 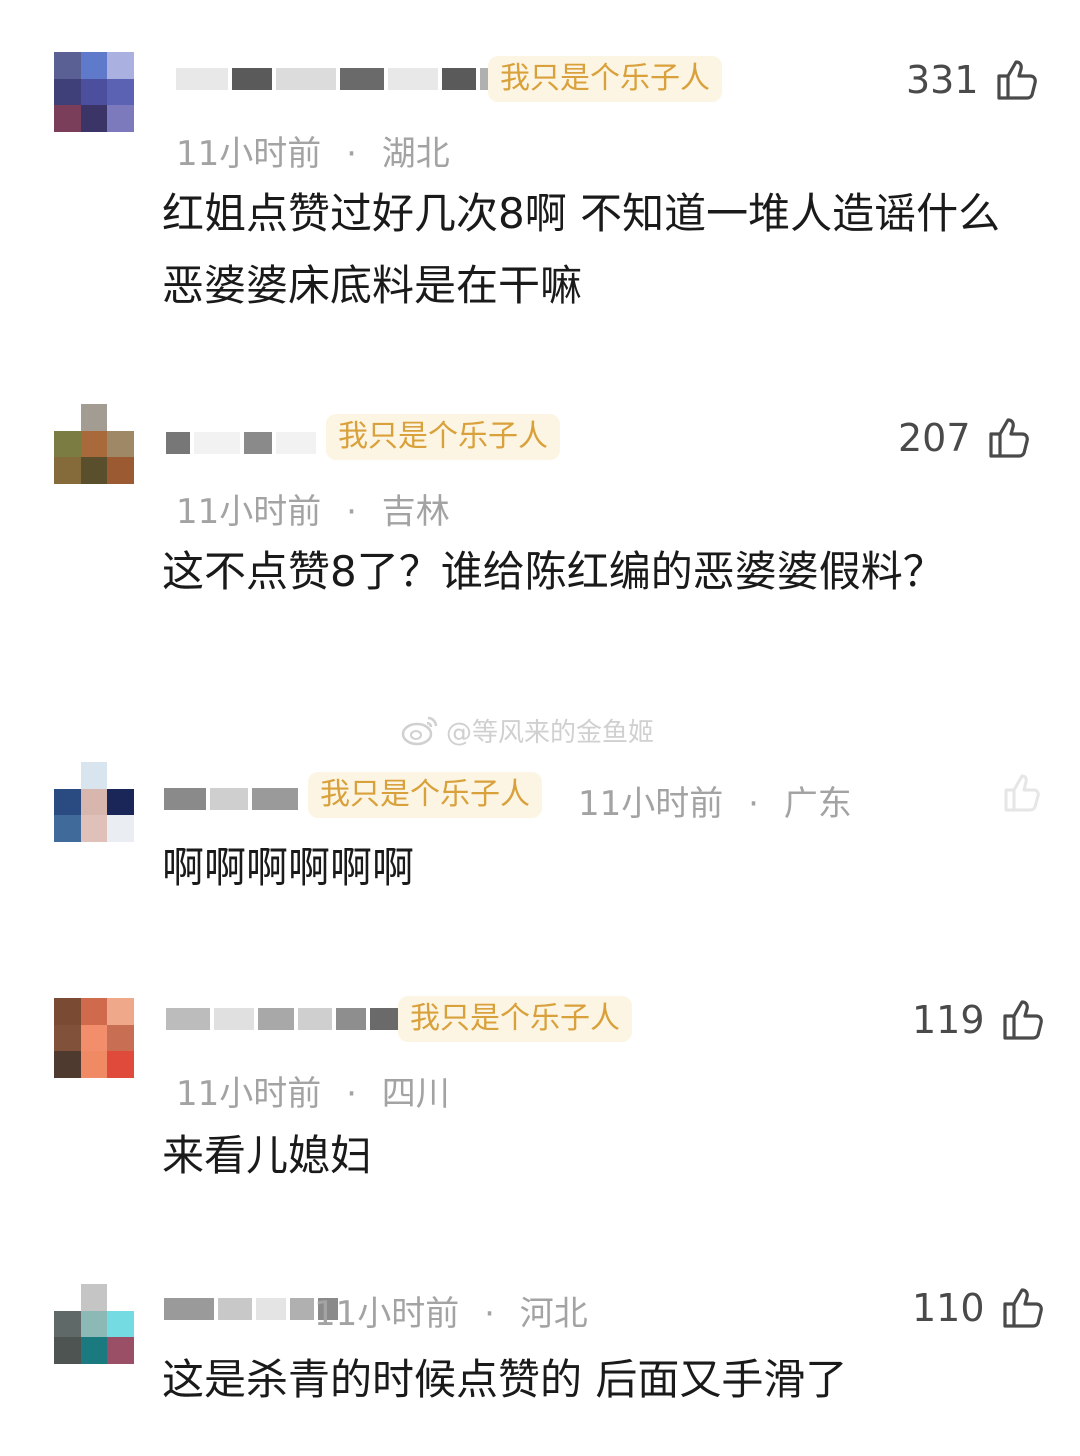 I want to click on like-button: 331, so click(x=973, y=80).